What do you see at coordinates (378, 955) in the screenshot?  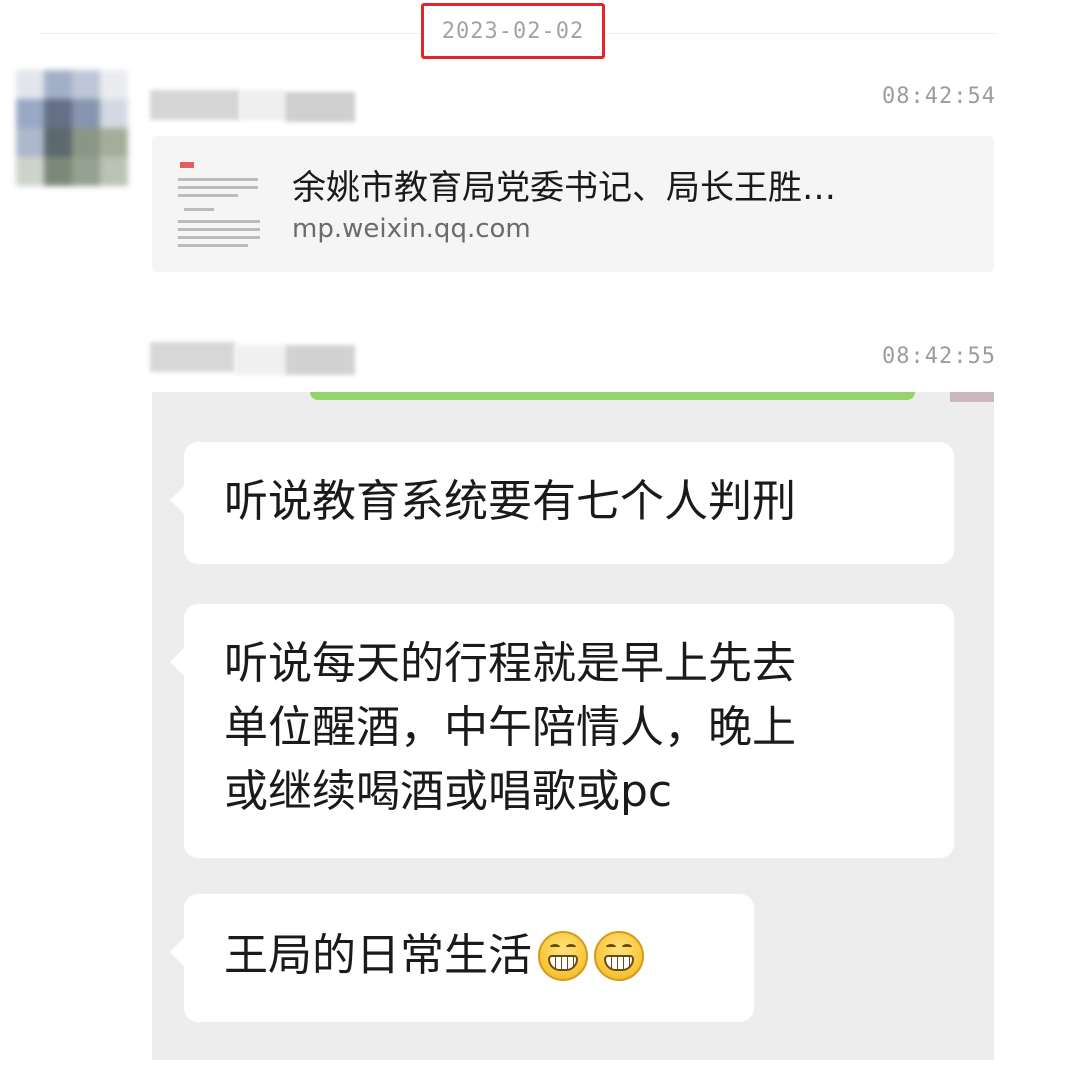 I see `bubble-text: 王局的日常生活` at bounding box center [378, 955].